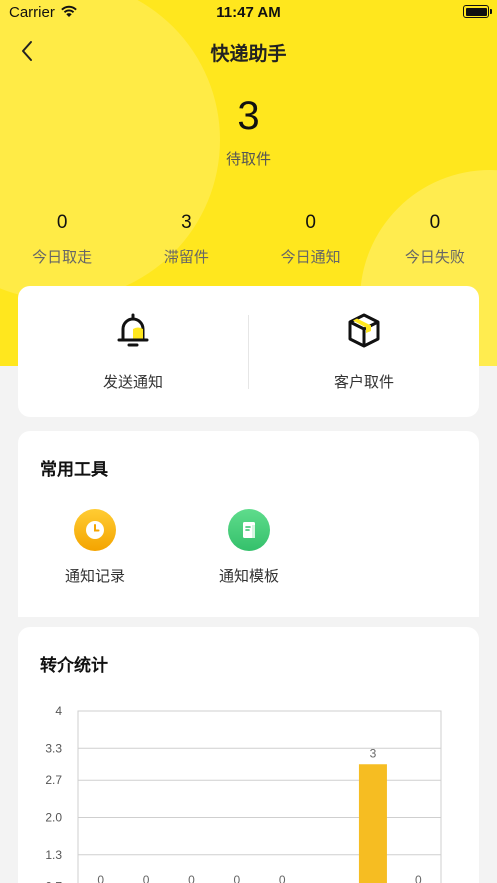  I want to click on stats-row: 0 今日取走 3 滞留件 0 今日通知 0 今日失败, so click(248, 239).